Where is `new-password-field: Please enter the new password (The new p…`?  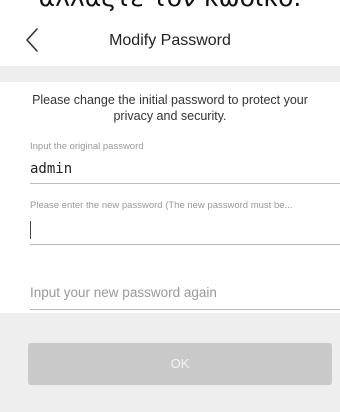 new-password-field: Please enter the new password (The new p… is located at coordinates (185, 222).